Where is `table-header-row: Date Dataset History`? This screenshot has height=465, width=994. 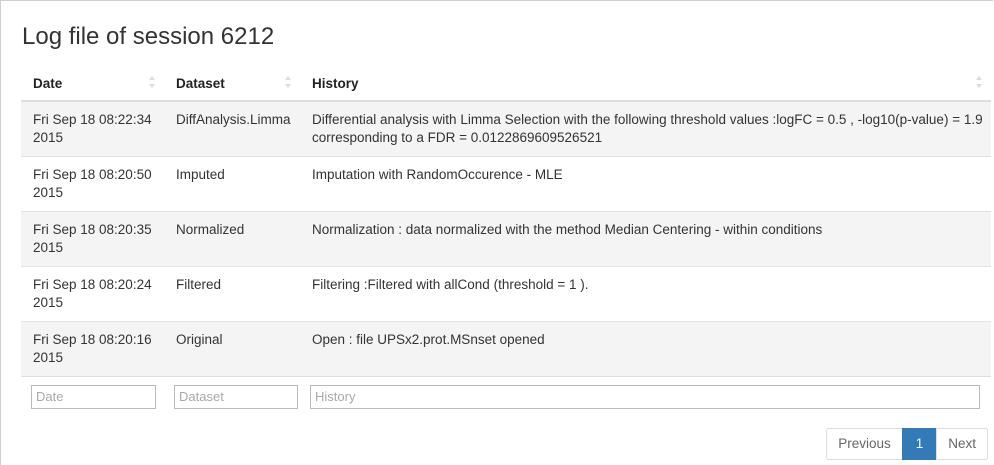
table-header-row: Date Dataset History is located at coordinates (506, 84).